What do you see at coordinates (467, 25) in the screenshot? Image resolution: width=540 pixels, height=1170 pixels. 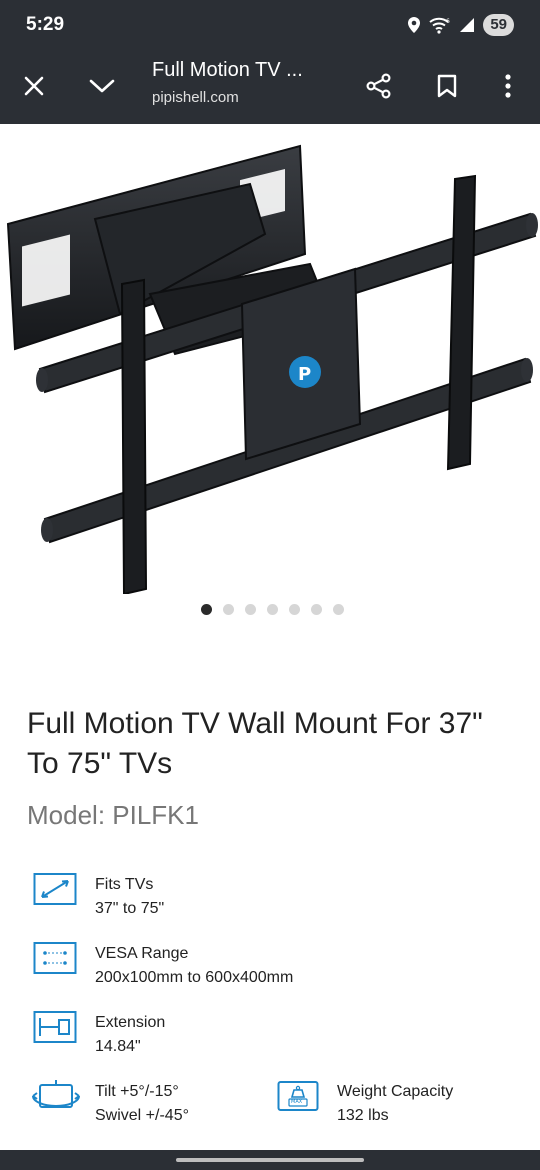 I see `signal-icon` at bounding box center [467, 25].